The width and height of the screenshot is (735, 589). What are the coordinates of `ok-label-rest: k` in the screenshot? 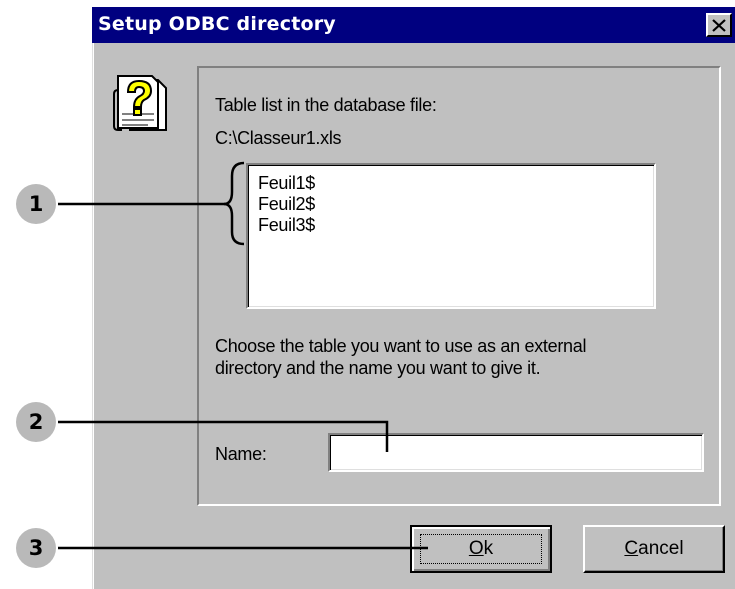 It's located at (488, 548).